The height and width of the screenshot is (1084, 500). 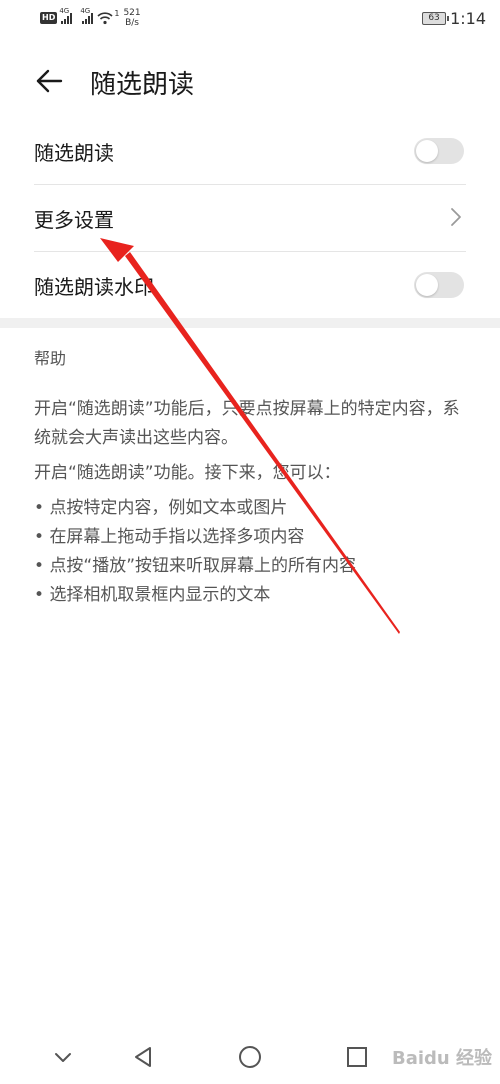 What do you see at coordinates (66, 15) in the screenshot?
I see `signal-icon: 4G` at bounding box center [66, 15].